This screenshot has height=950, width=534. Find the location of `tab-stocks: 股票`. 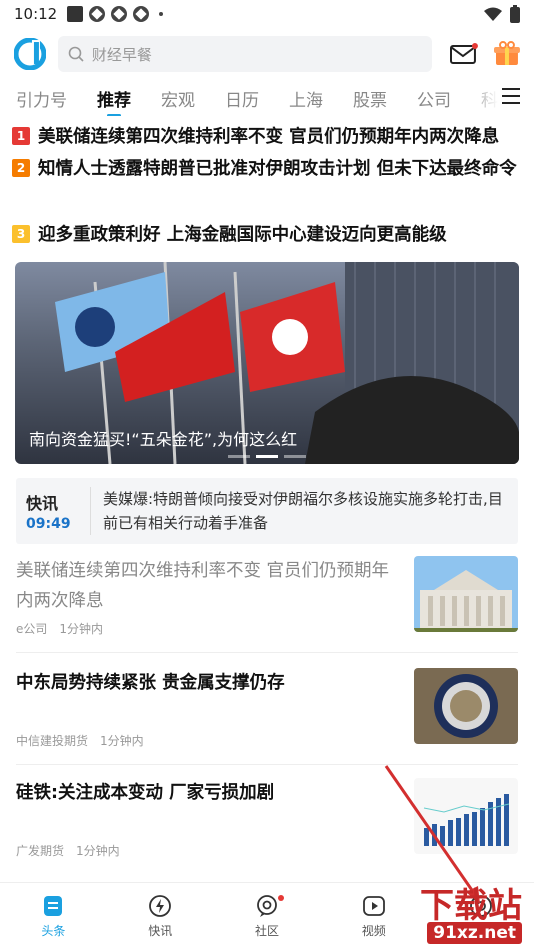

tab-stocks: 股票 is located at coordinates (370, 98).